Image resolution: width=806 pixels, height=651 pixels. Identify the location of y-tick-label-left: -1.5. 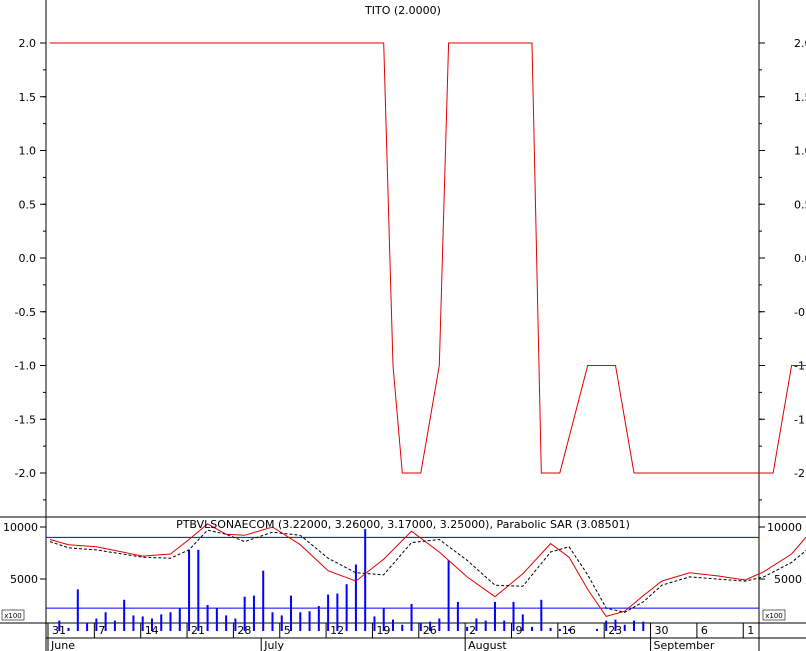
(25, 419).